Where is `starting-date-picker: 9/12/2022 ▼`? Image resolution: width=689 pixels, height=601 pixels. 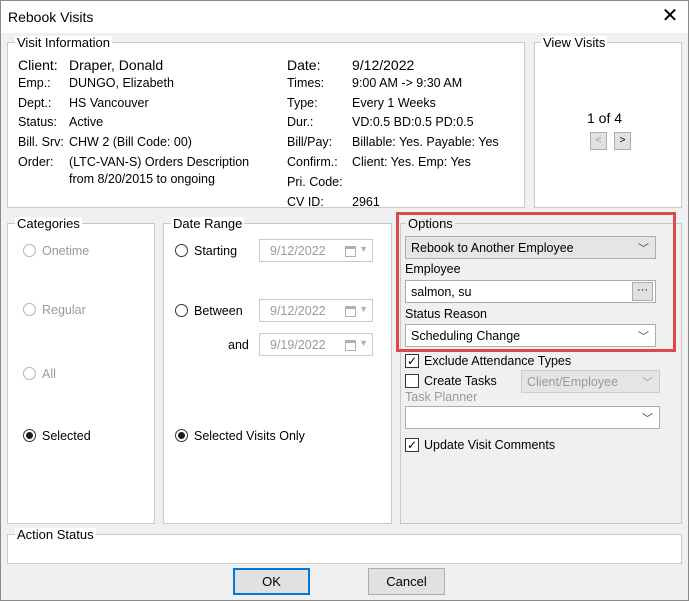
starting-date-picker: 9/12/2022 ▼ is located at coordinates (316, 250).